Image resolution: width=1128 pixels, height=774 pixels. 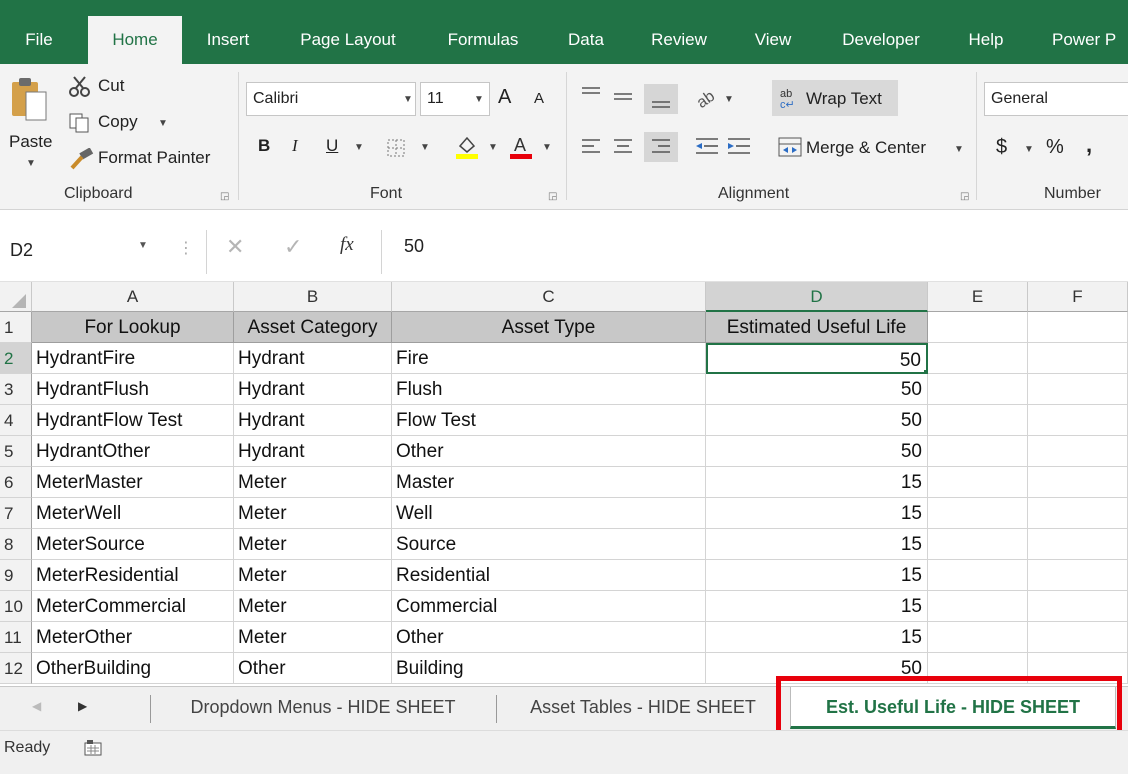 What do you see at coordinates (414, 246) in the screenshot?
I see `formula-input: 50` at bounding box center [414, 246].